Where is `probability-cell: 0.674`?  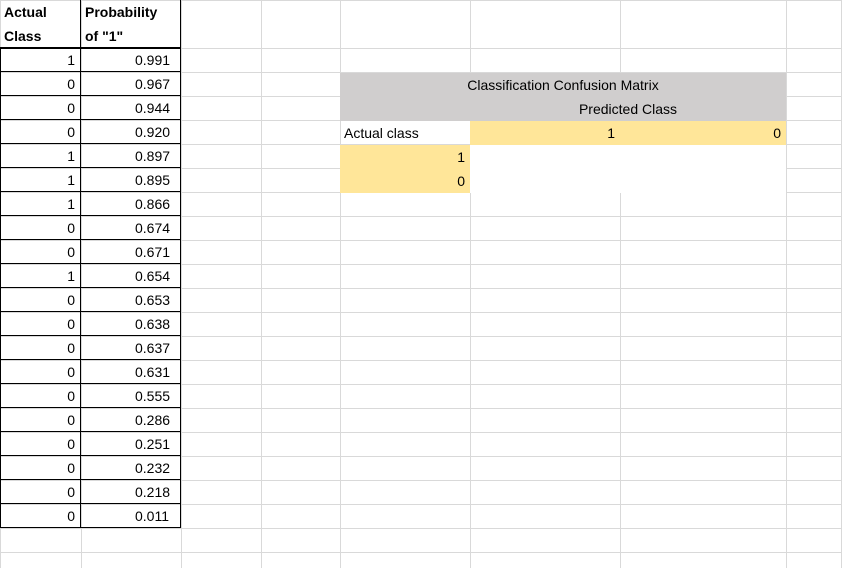 probability-cell: 0.674 is located at coordinates (131, 228).